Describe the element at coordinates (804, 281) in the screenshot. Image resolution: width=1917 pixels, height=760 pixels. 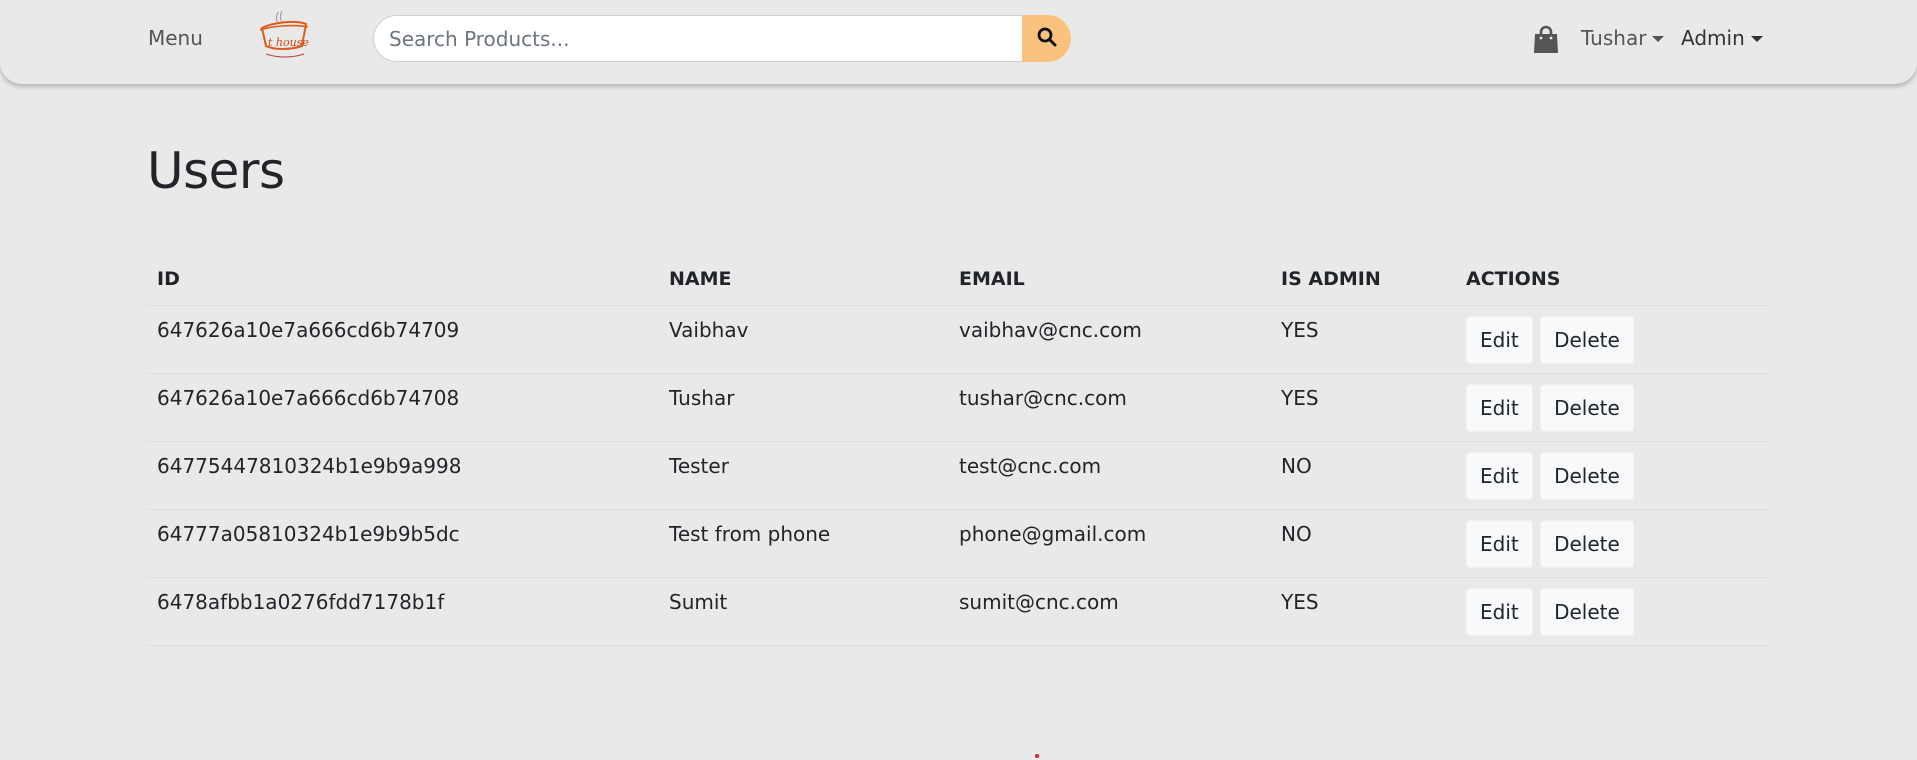
I see `column-header-name: NAME` at that location.